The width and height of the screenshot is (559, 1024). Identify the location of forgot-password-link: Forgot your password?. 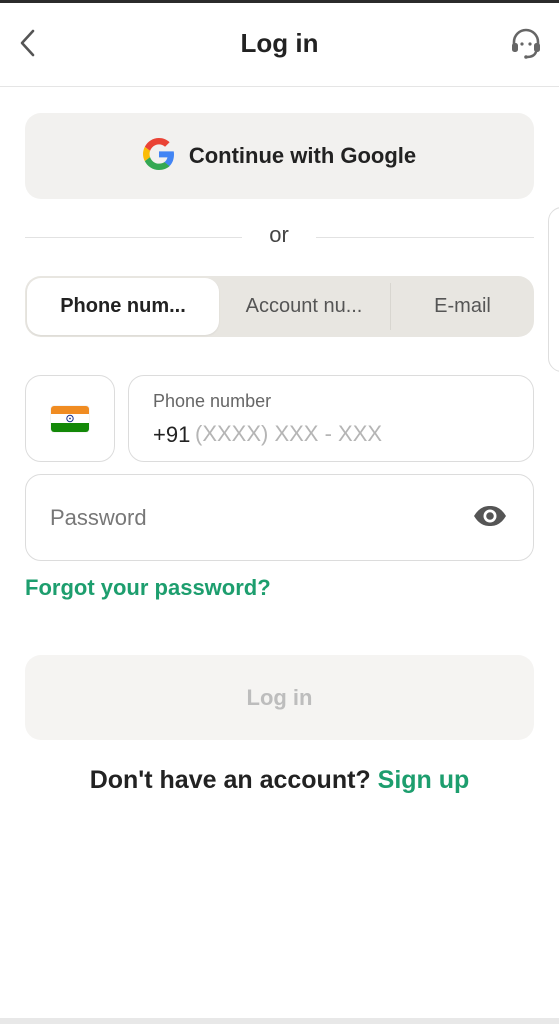
(148, 588).